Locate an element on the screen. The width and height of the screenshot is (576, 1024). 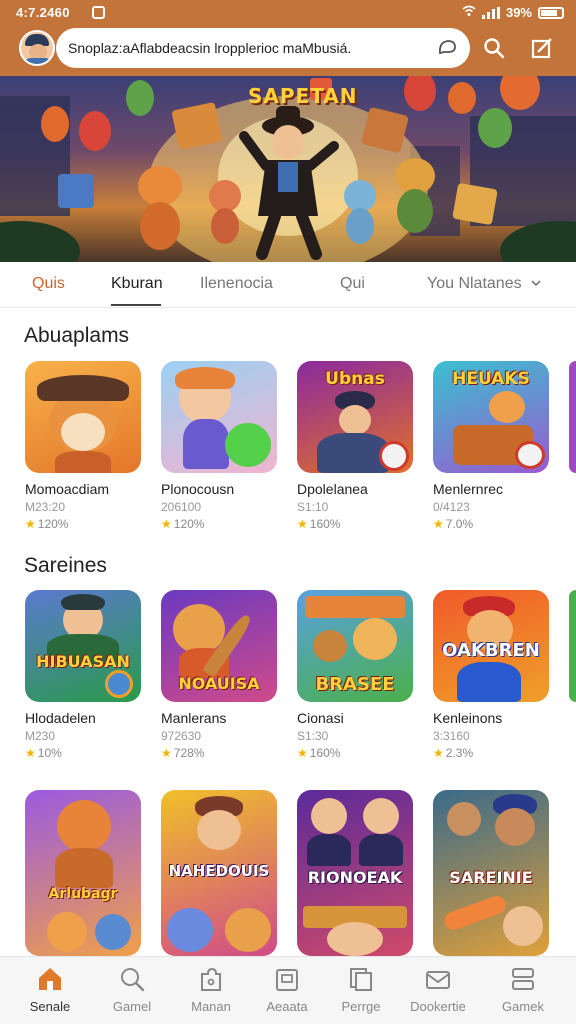
app-icon: BRASEE is located at coordinates (355, 646).